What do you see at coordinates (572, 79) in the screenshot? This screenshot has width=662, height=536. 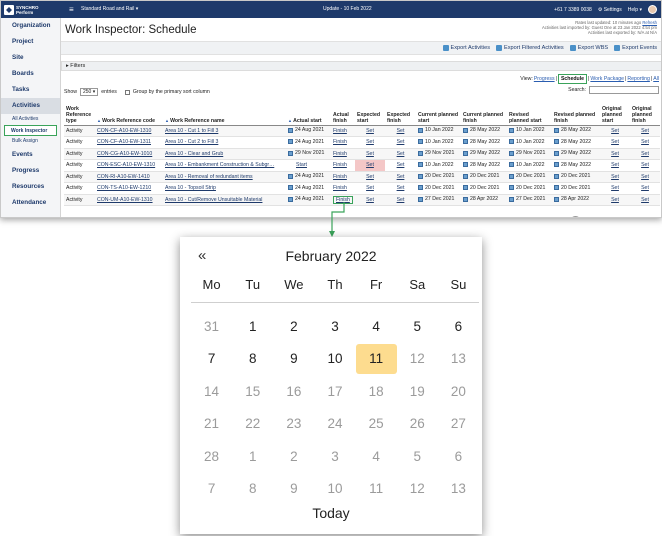 I see `view-schedule-link: Schedule` at bounding box center [572, 79].